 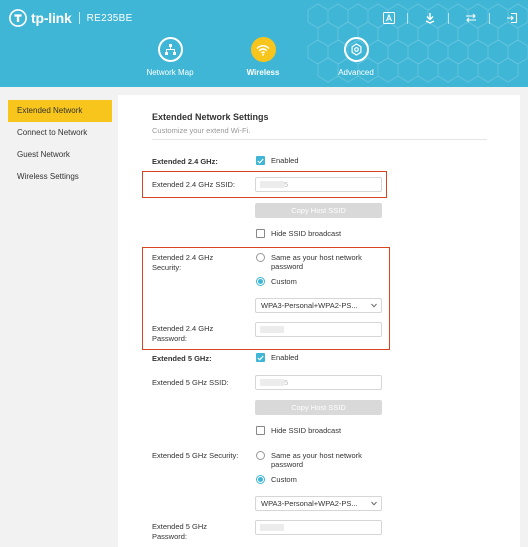 What do you see at coordinates (319, 139) in the screenshot?
I see `panel-divider` at bounding box center [319, 139].